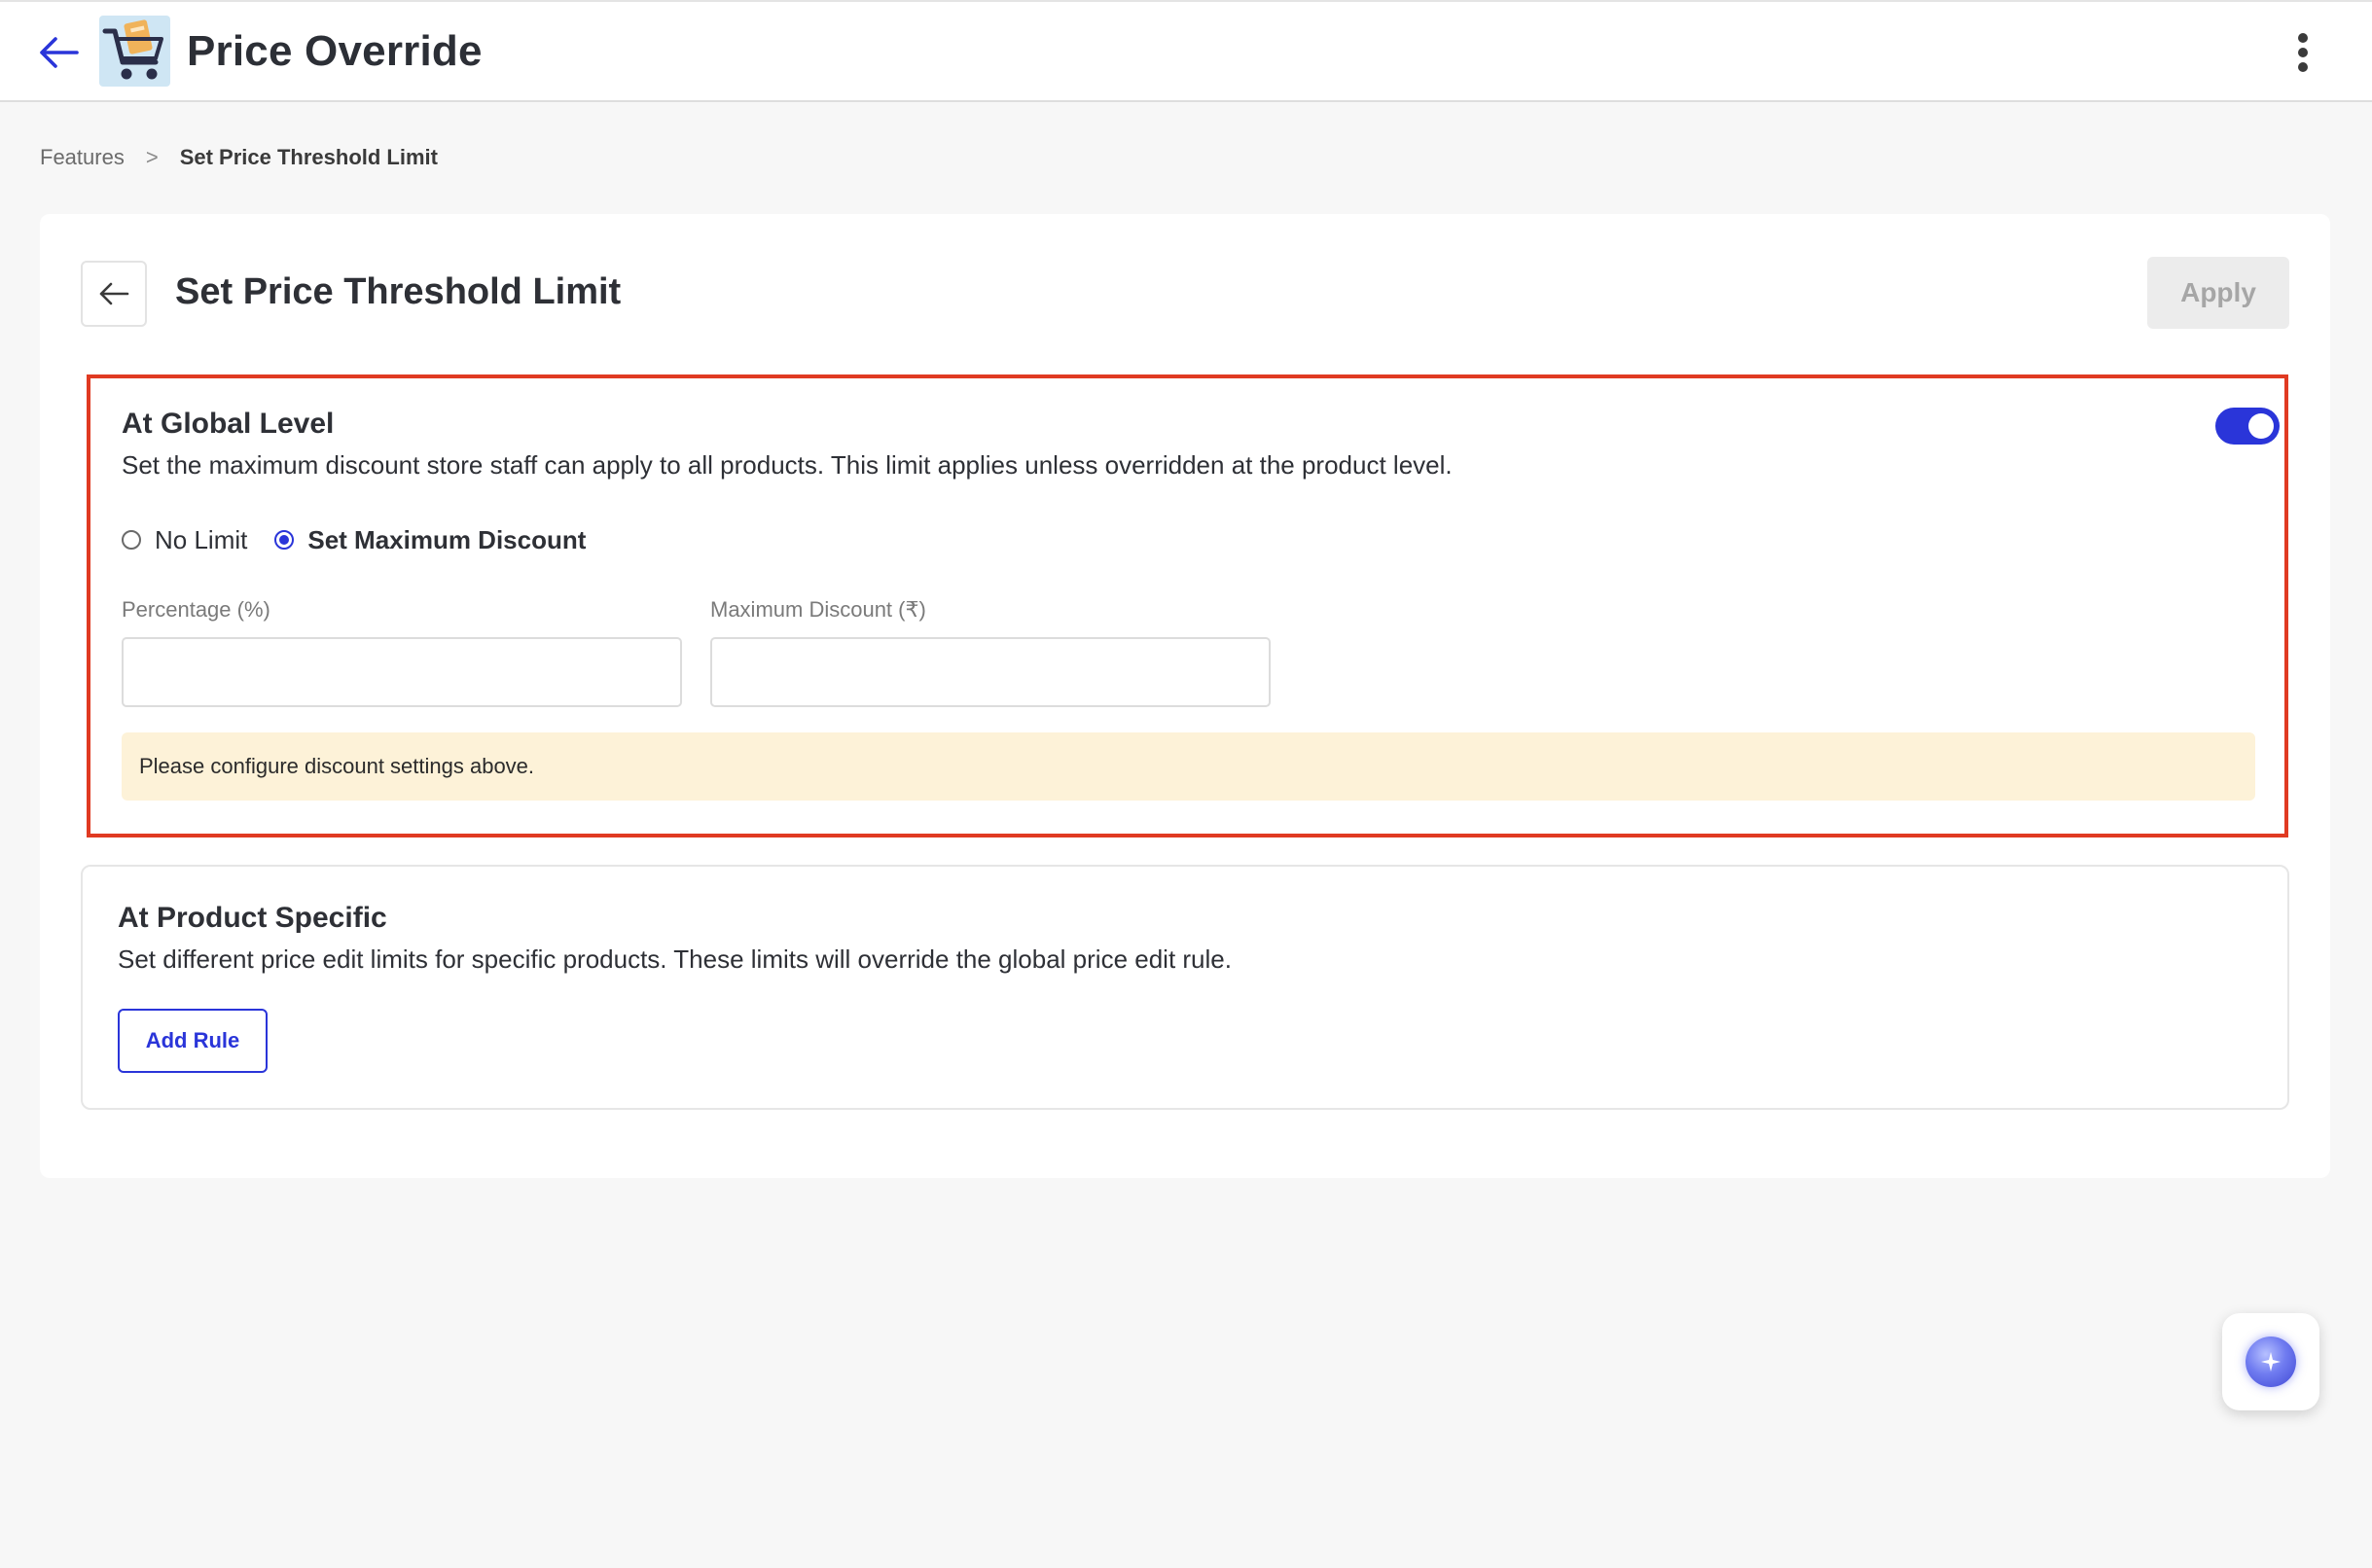 This screenshot has height=1568, width=2372. Describe the element at coordinates (202, 539) in the screenshot. I see `radio-label-no-limit: No Limit` at that location.